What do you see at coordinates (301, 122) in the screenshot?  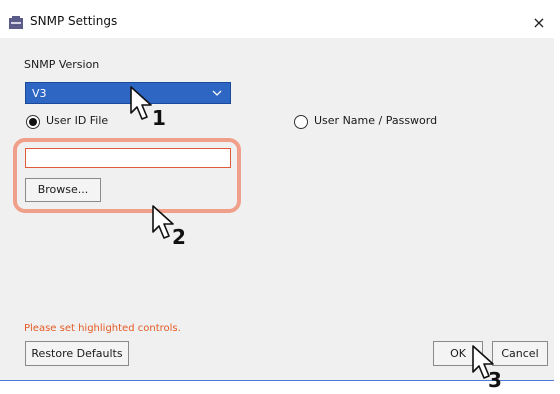 I see `user-name-password-radio` at bounding box center [301, 122].